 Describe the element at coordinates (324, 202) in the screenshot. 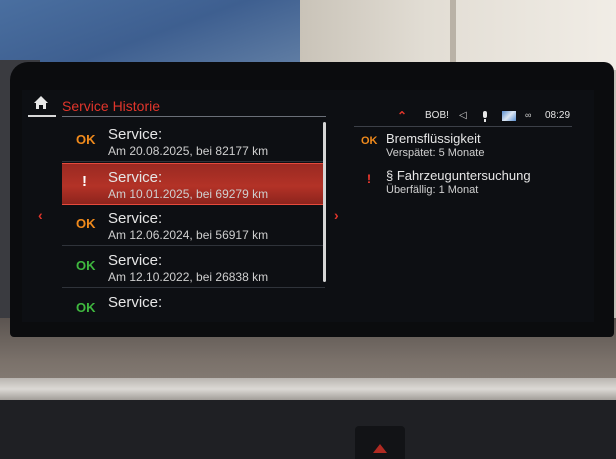

I see `list-scrollbar` at that location.